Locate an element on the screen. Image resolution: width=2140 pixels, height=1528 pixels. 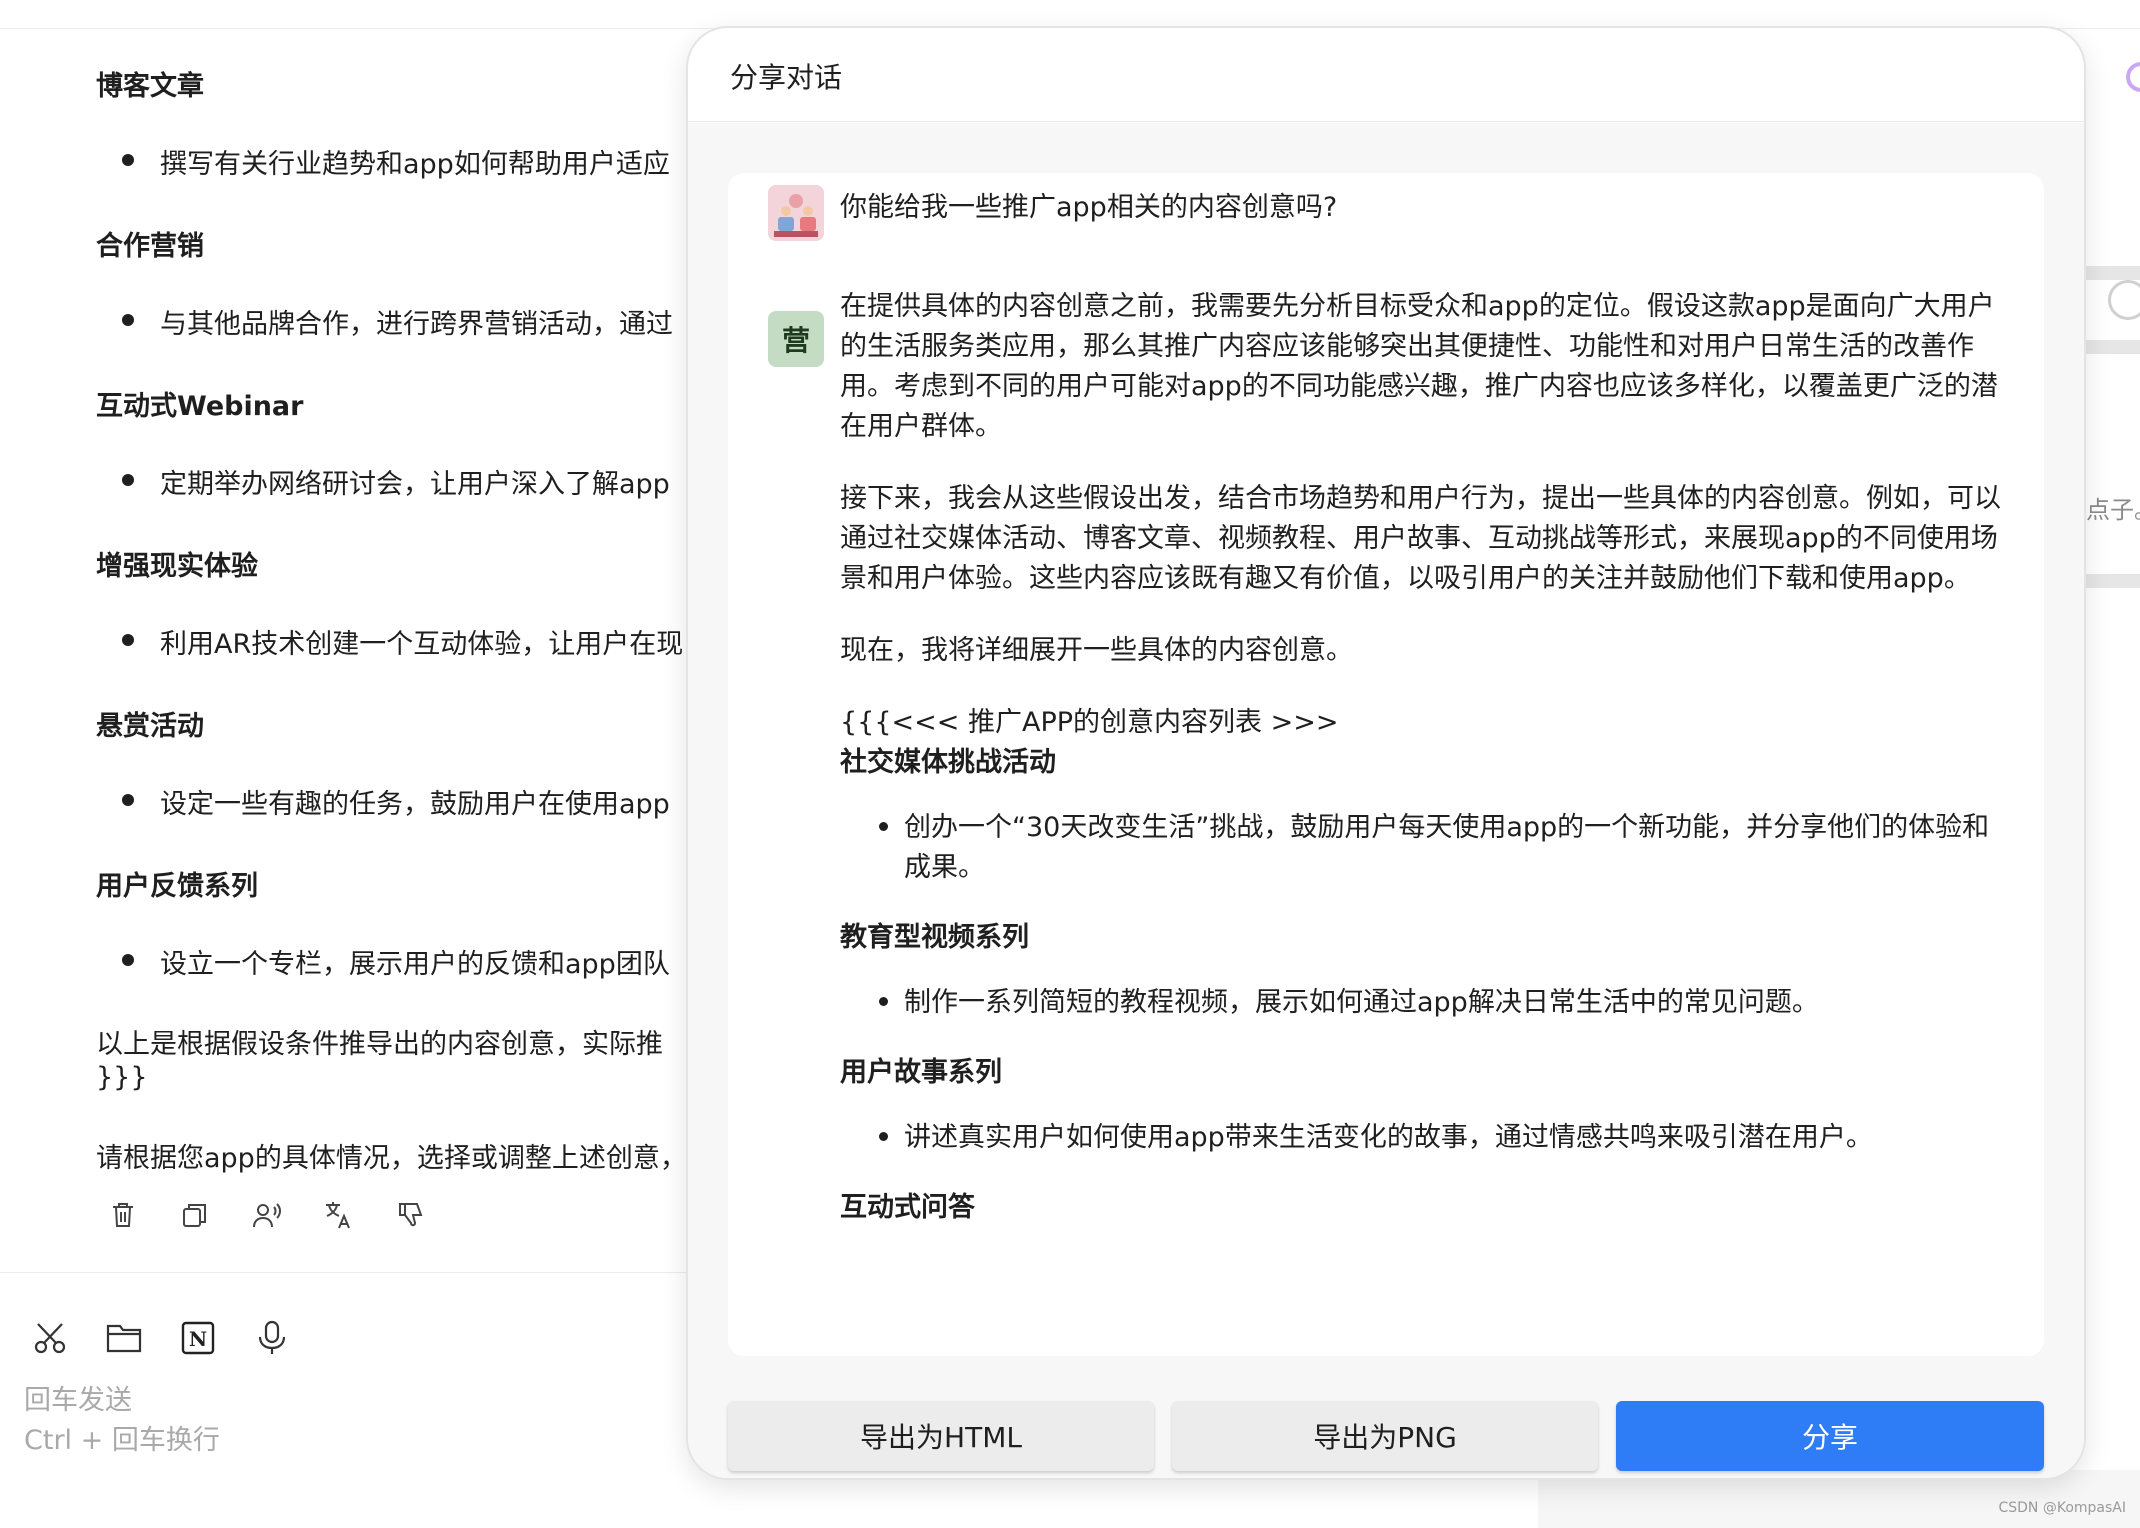
share-button: 分享 is located at coordinates (1830, 1436).